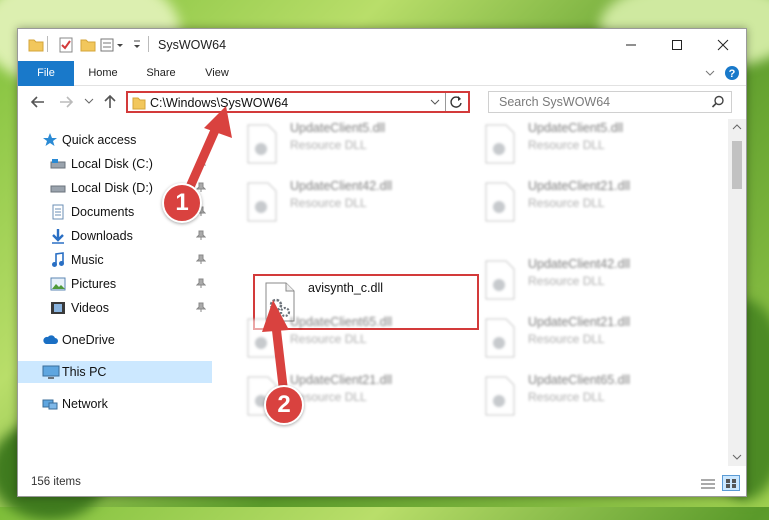 Image resolution: width=769 pixels, height=520 pixels. Describe the element at coordinates (206, 153) in the screenshot. I see `arrow-to-address-bar` at that location.